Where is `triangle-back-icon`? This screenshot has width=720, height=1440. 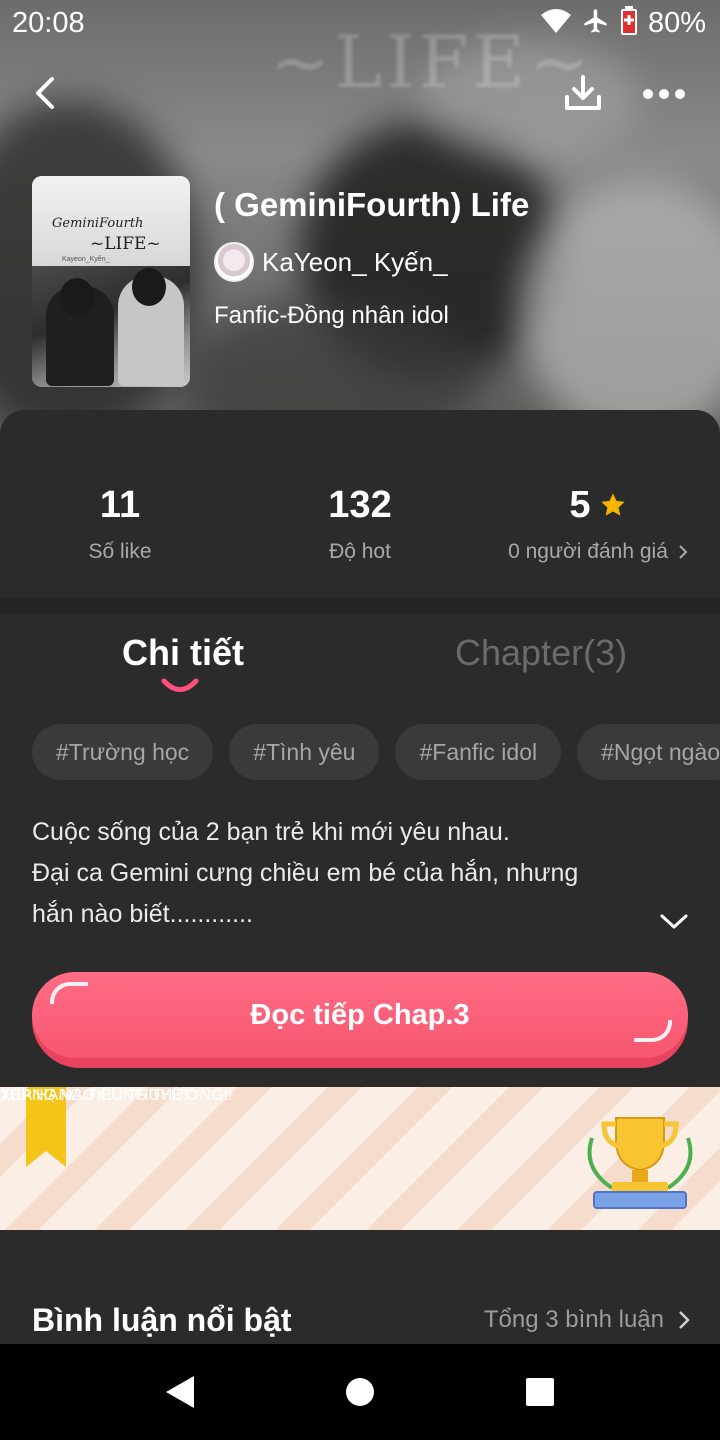 triangle-back-icon is located at coordinates (180, 1392).